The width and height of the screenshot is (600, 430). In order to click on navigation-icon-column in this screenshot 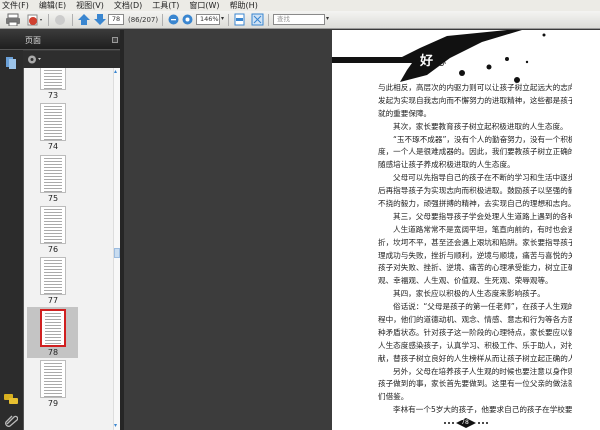, I will do `click(11, 230)`.